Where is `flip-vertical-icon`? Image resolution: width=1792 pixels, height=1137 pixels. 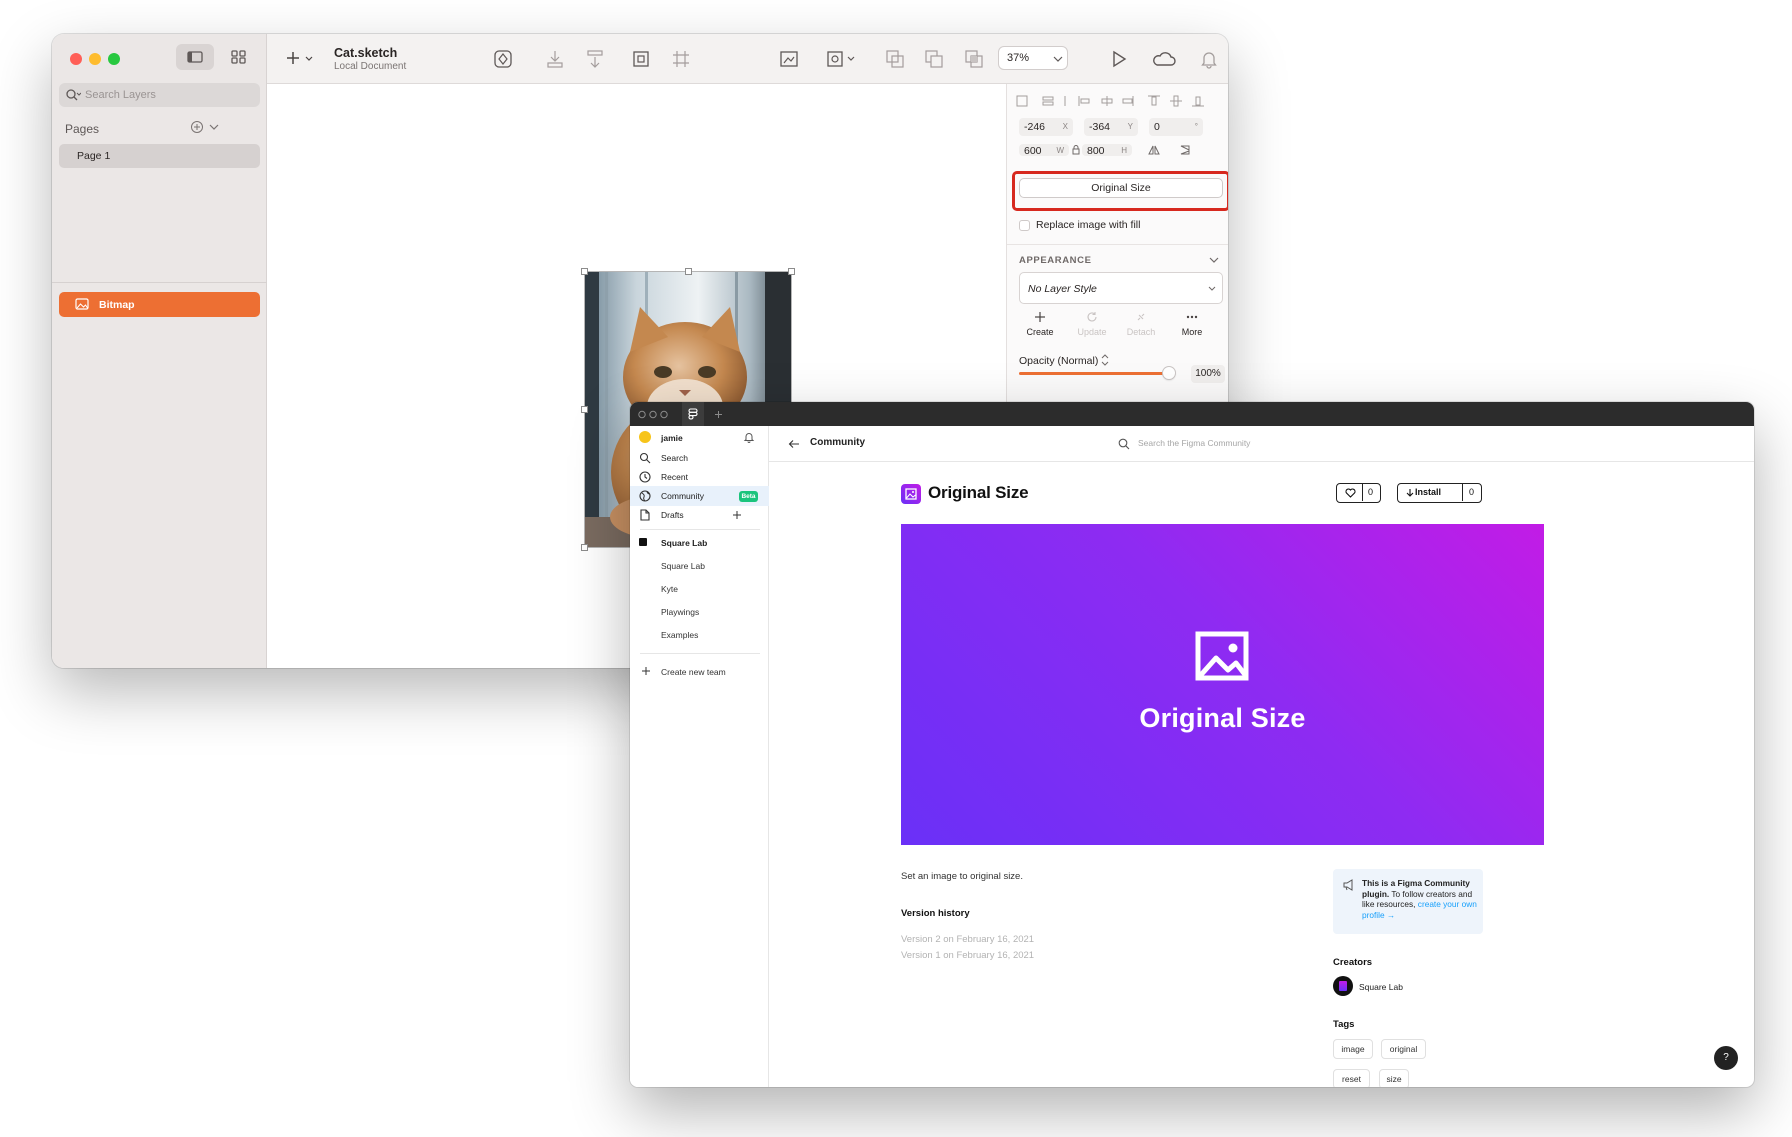 flip-vertical-icon is located at coordinates (1186, 150).